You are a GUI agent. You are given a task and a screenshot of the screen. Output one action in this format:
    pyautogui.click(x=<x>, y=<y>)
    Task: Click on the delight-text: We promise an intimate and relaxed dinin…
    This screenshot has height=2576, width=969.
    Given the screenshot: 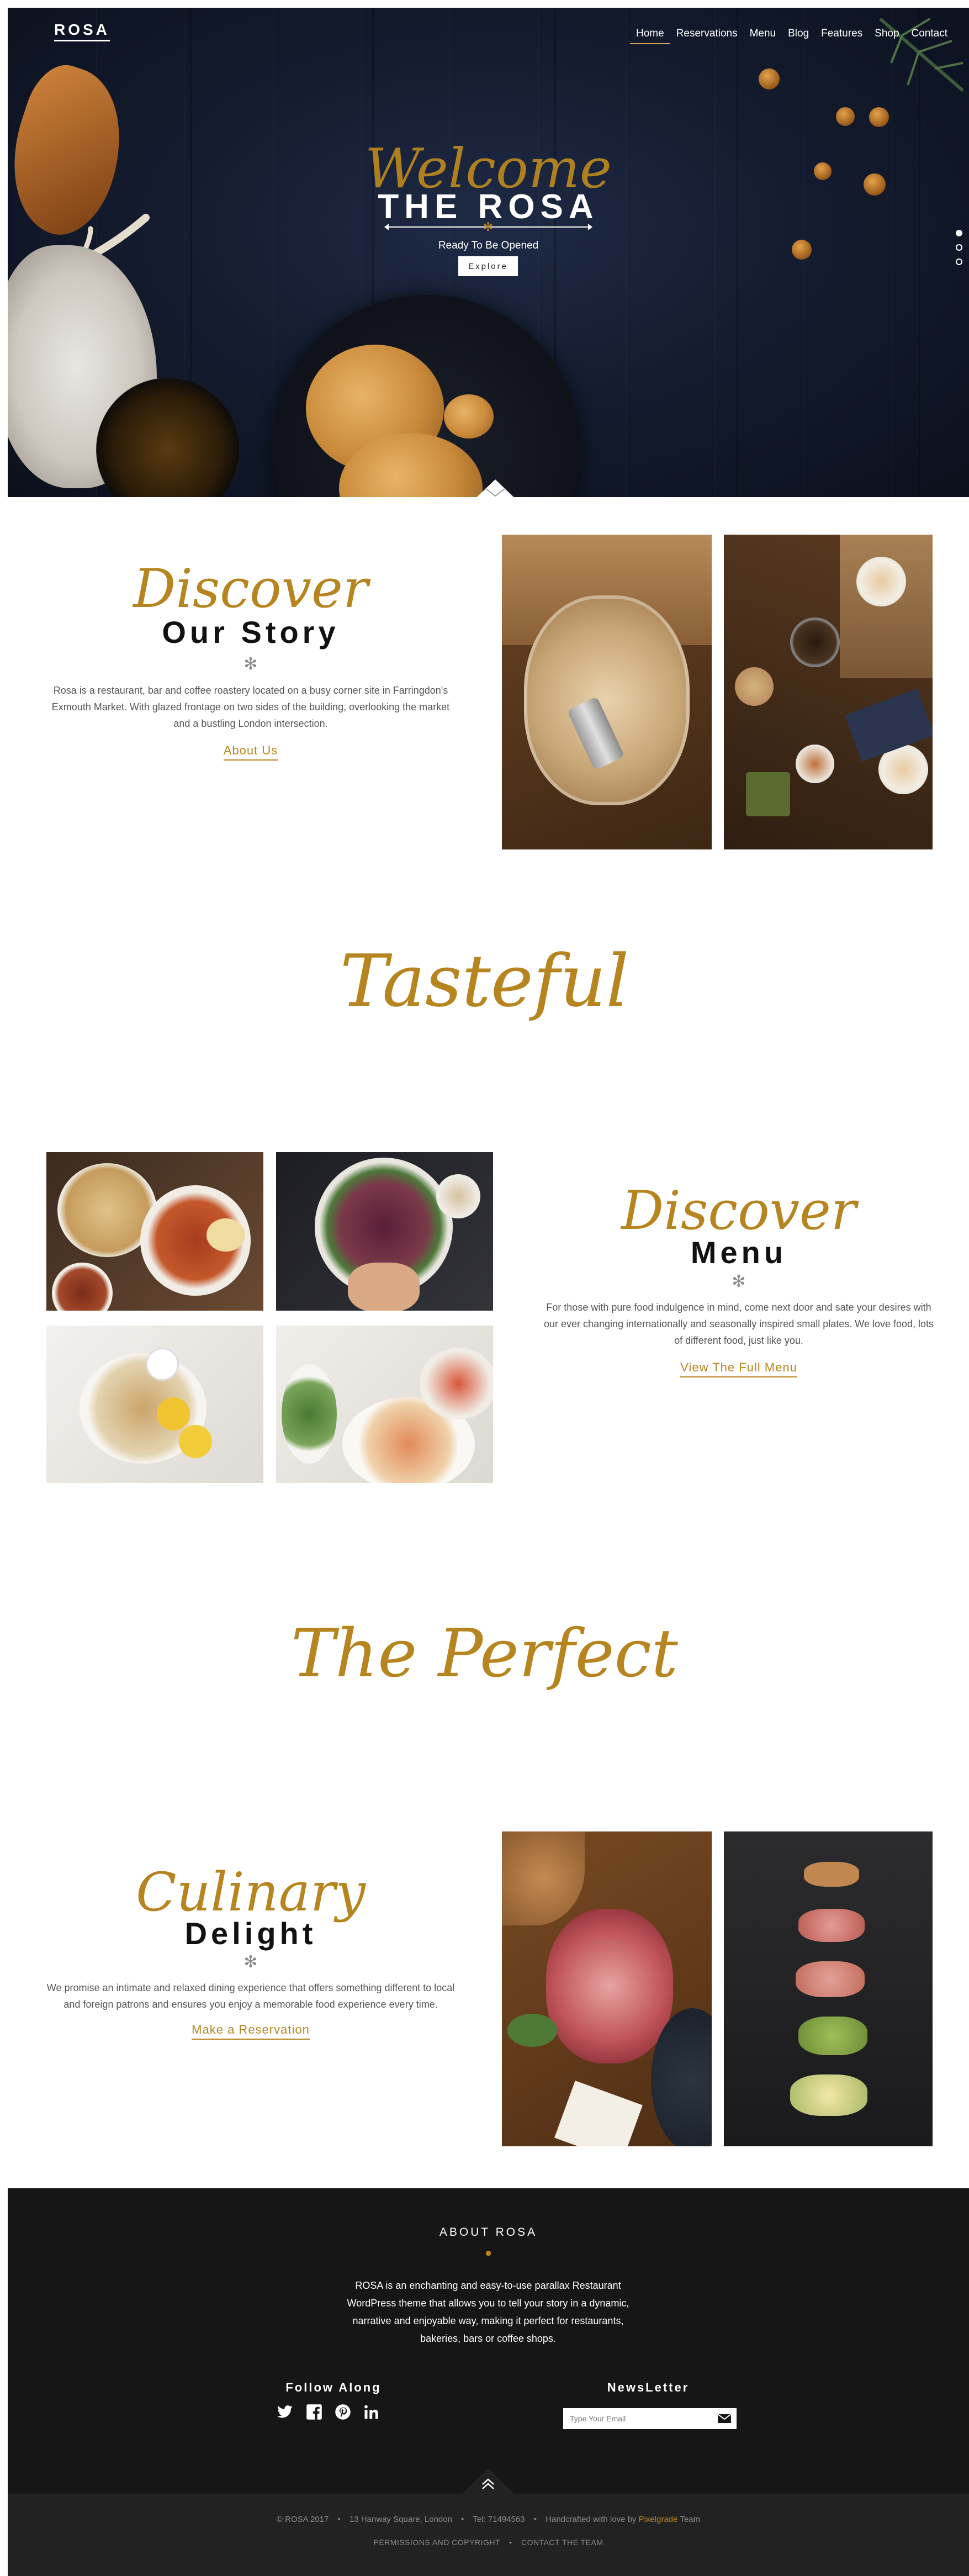 What is the action you would take?
    pyautogui.click(x=251, y=1996)
    